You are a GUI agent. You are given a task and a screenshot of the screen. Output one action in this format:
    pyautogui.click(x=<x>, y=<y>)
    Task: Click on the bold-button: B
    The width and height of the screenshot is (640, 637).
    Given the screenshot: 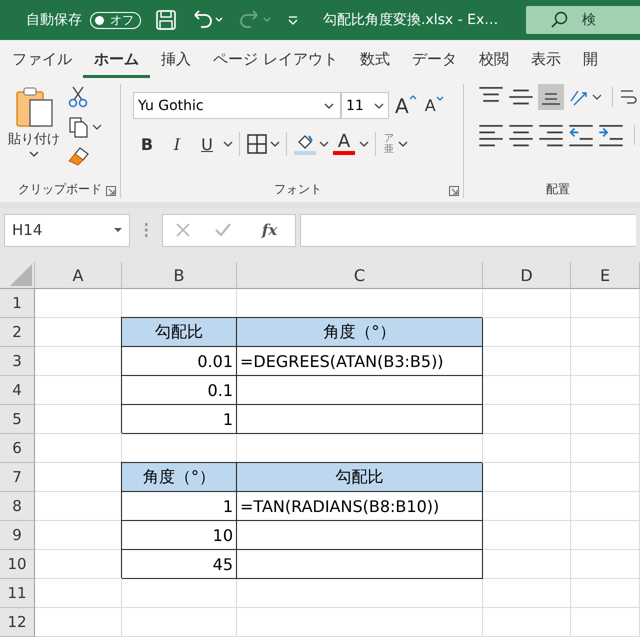 What is the action you would take?
    pyautogui.click(x=147, y=144)
    